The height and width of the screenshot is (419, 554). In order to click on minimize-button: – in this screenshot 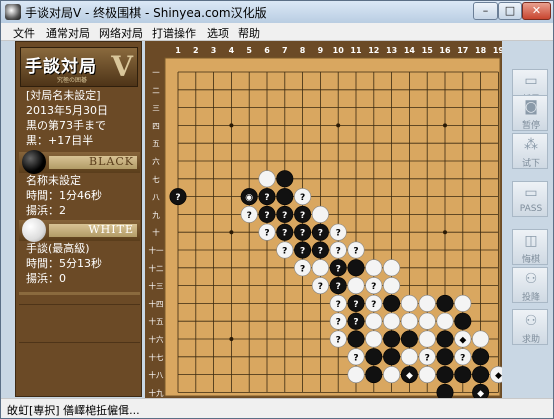, I will do `click(485, 11)`.